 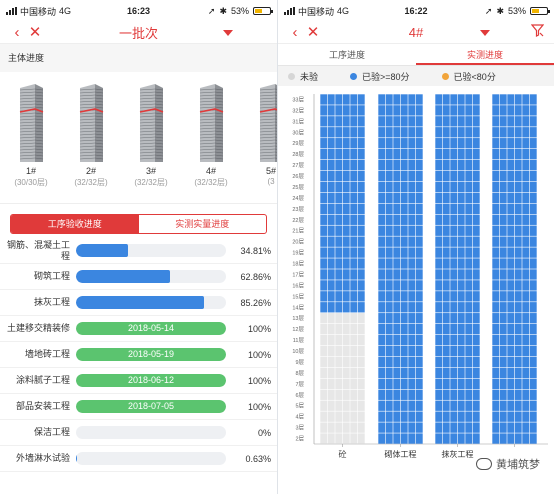 What do you see at coordinates (203, 224) in the screenshot?
I see `tab-measurement: 实测实量进度` at bounding box center [203, 224].